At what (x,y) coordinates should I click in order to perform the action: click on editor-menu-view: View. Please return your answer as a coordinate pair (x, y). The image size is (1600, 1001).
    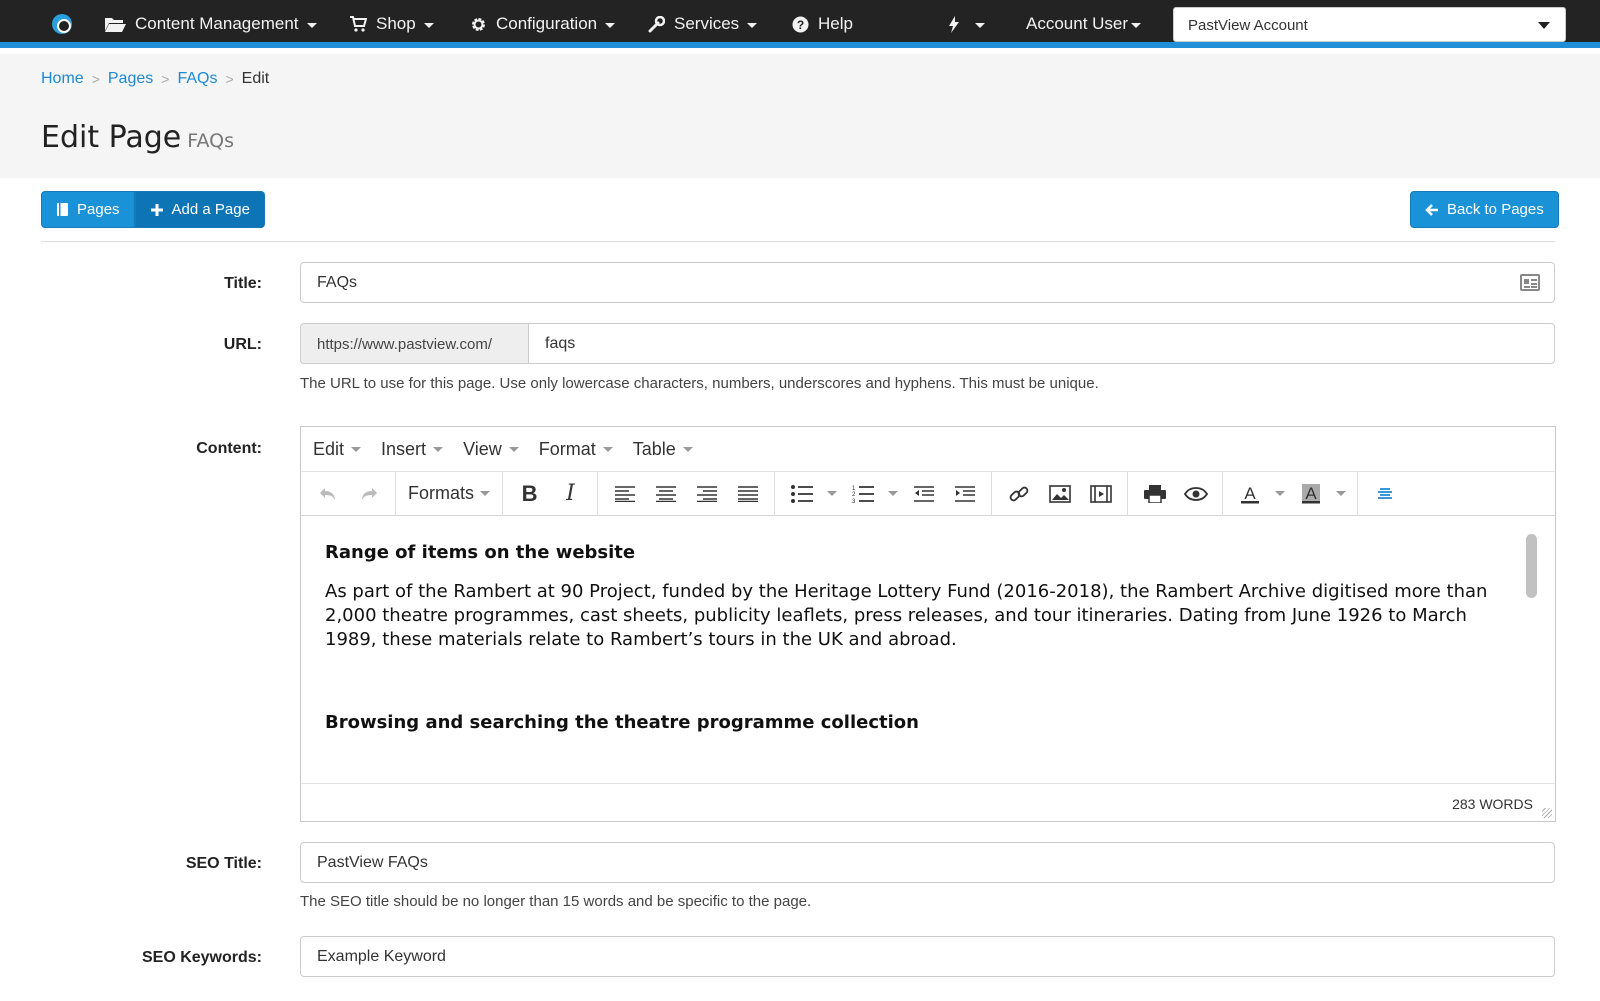
    Looking at the image, I should click on (491, 449).